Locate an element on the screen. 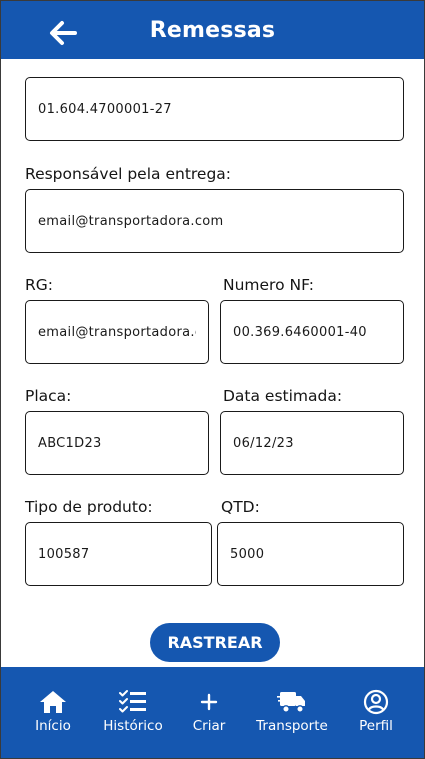  nav-item-perfil: Perfil is located at coordinates (376, 712).